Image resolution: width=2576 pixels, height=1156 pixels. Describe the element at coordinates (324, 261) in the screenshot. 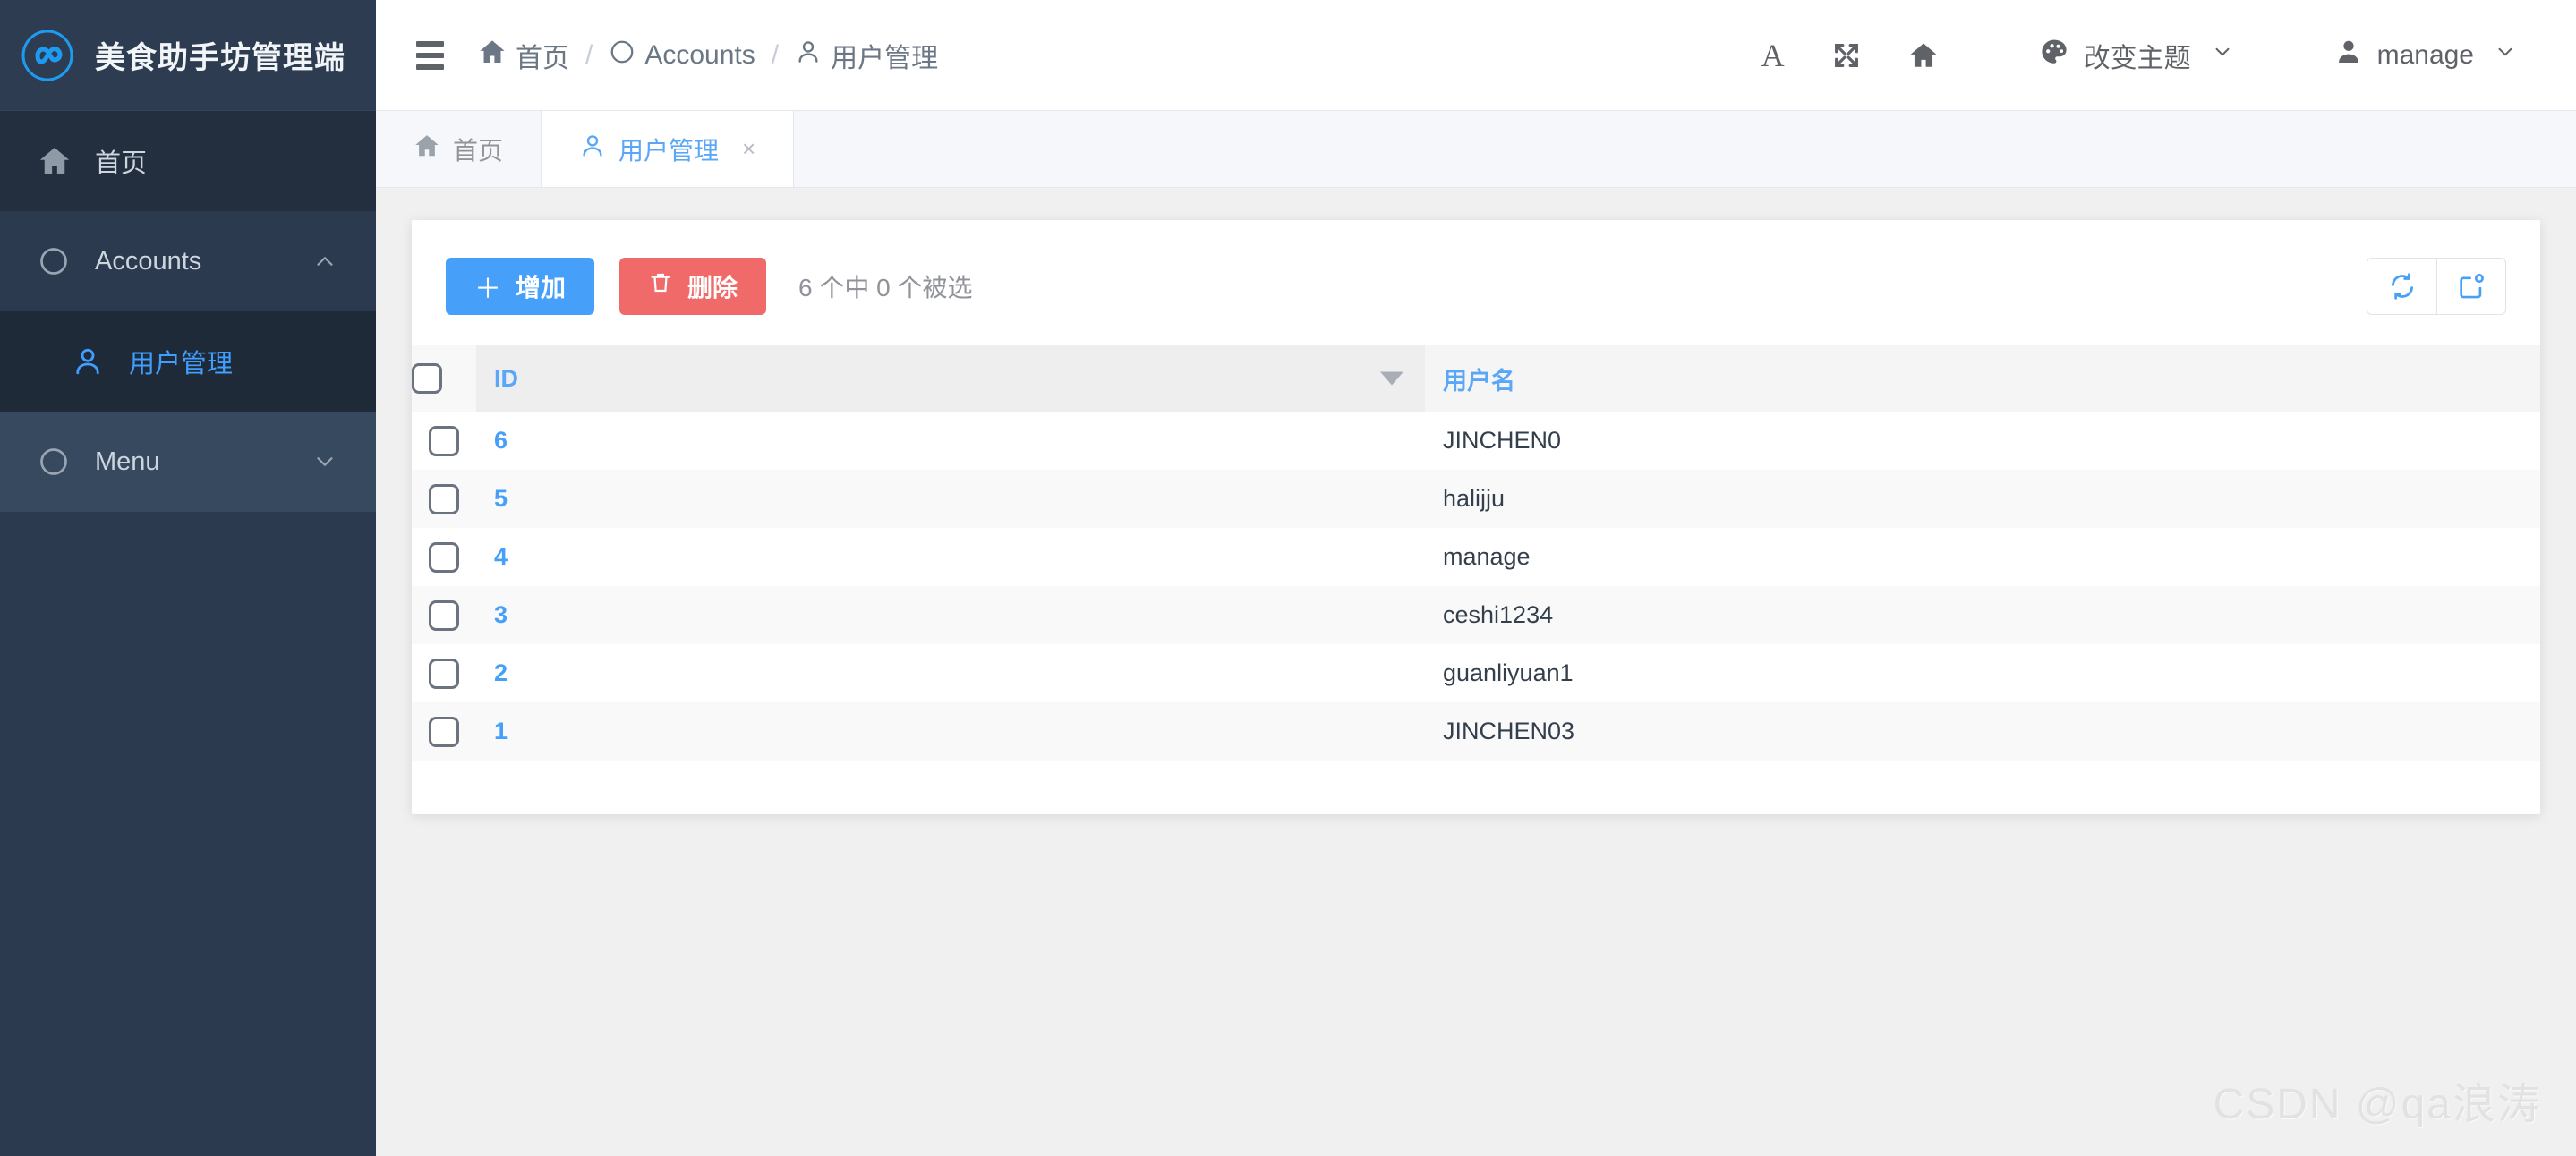

I see `chevron-up-icon` at that location.